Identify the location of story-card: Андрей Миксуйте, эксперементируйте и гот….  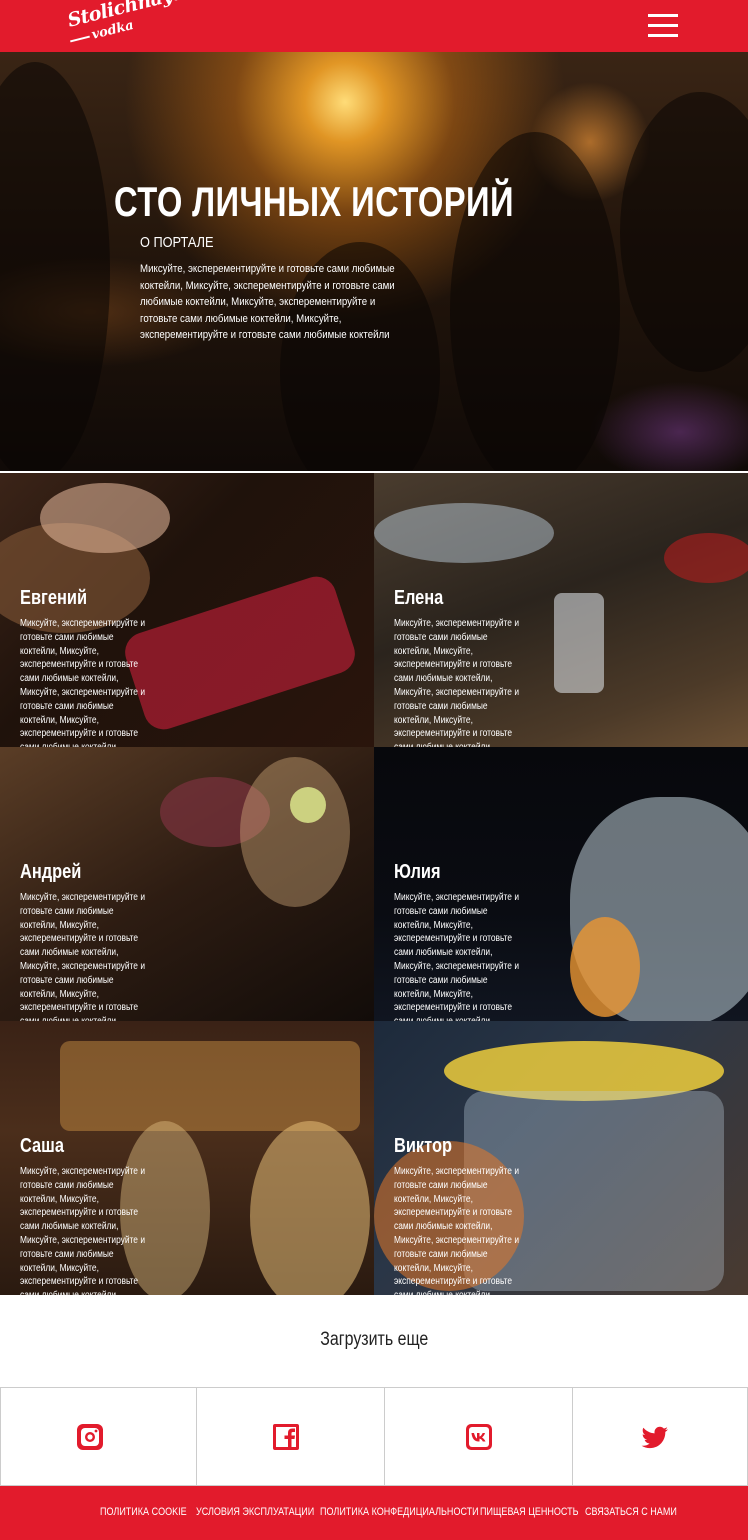
(187, 884).